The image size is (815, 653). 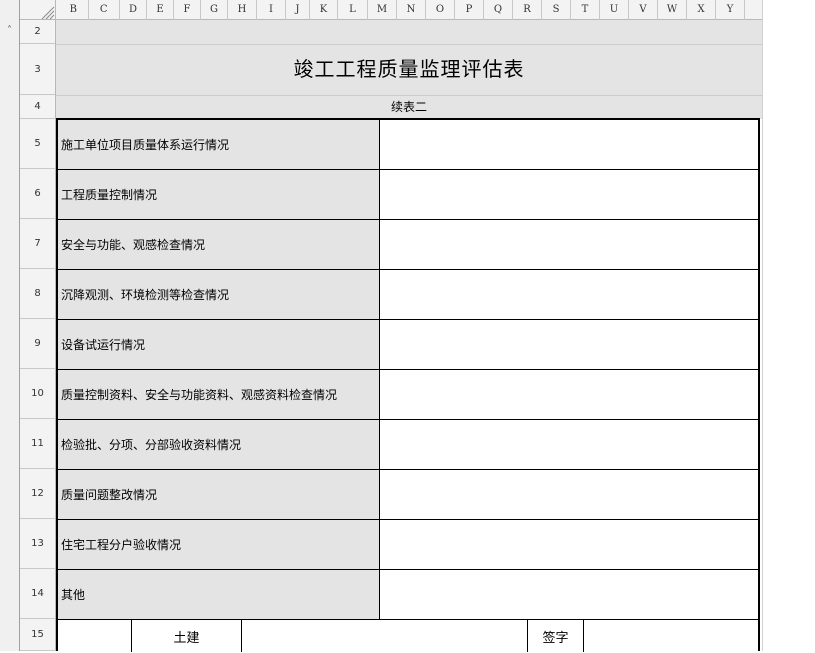 What do you see at coordinates (37, 294) in the screenshot?
I see `row-header: 8` at bounding box center [37, 294].